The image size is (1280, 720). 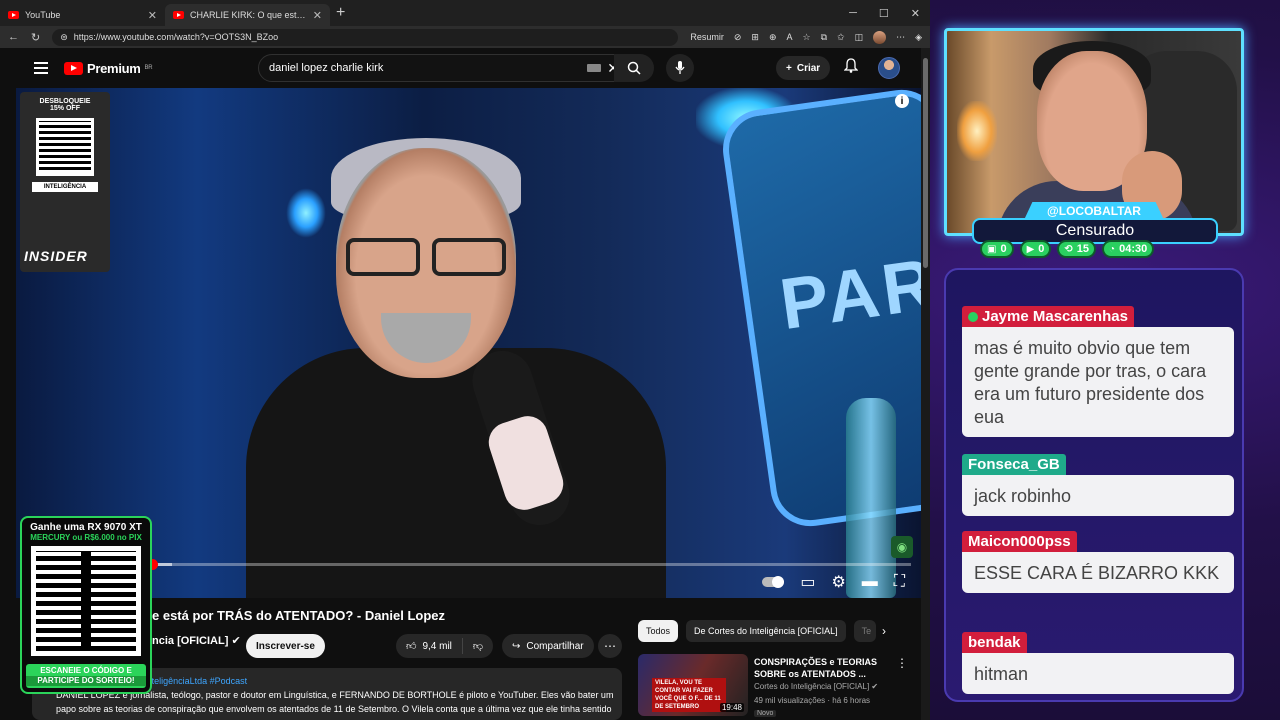 I want to click on autoplay-toggle, so click(x=773, y=582).